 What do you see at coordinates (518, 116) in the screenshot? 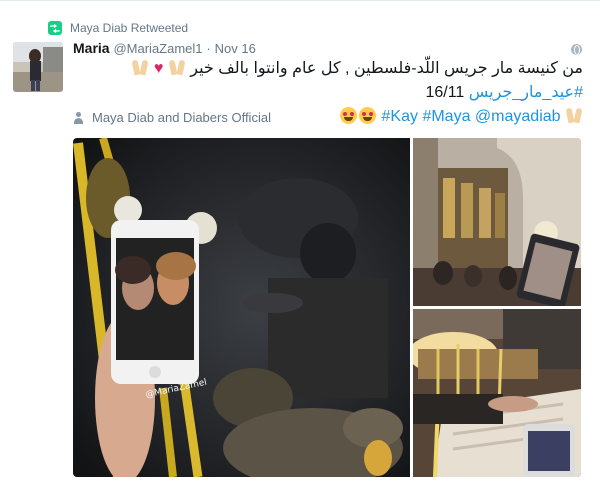
I see `mention-mayadiab: @mayadiab` at bounding box center [518, 116].